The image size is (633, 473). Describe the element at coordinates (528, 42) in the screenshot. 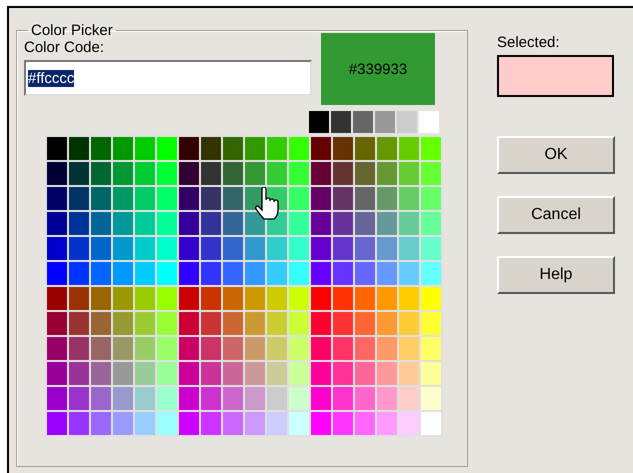

I see `selected-label: Selected:` at that location.